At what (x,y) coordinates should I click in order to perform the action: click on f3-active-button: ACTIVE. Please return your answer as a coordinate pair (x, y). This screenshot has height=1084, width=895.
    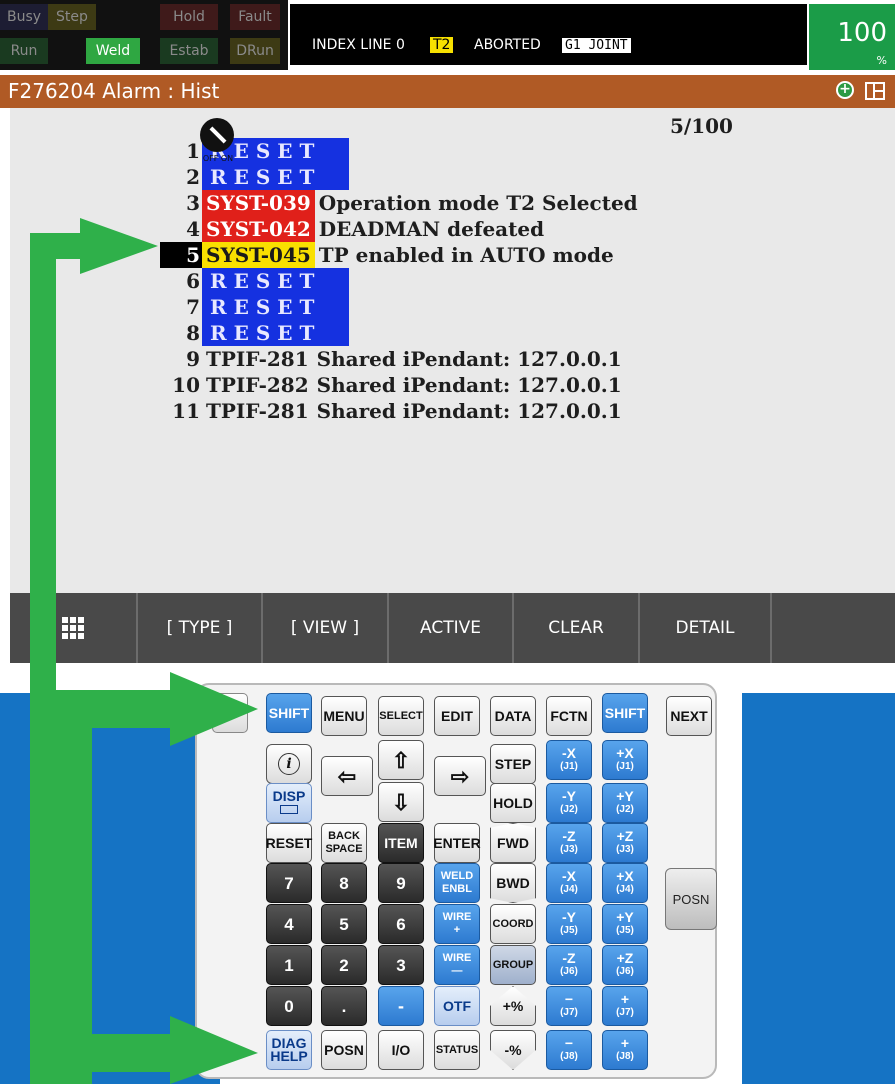
    Looking at the image, I should click on (451, 628).